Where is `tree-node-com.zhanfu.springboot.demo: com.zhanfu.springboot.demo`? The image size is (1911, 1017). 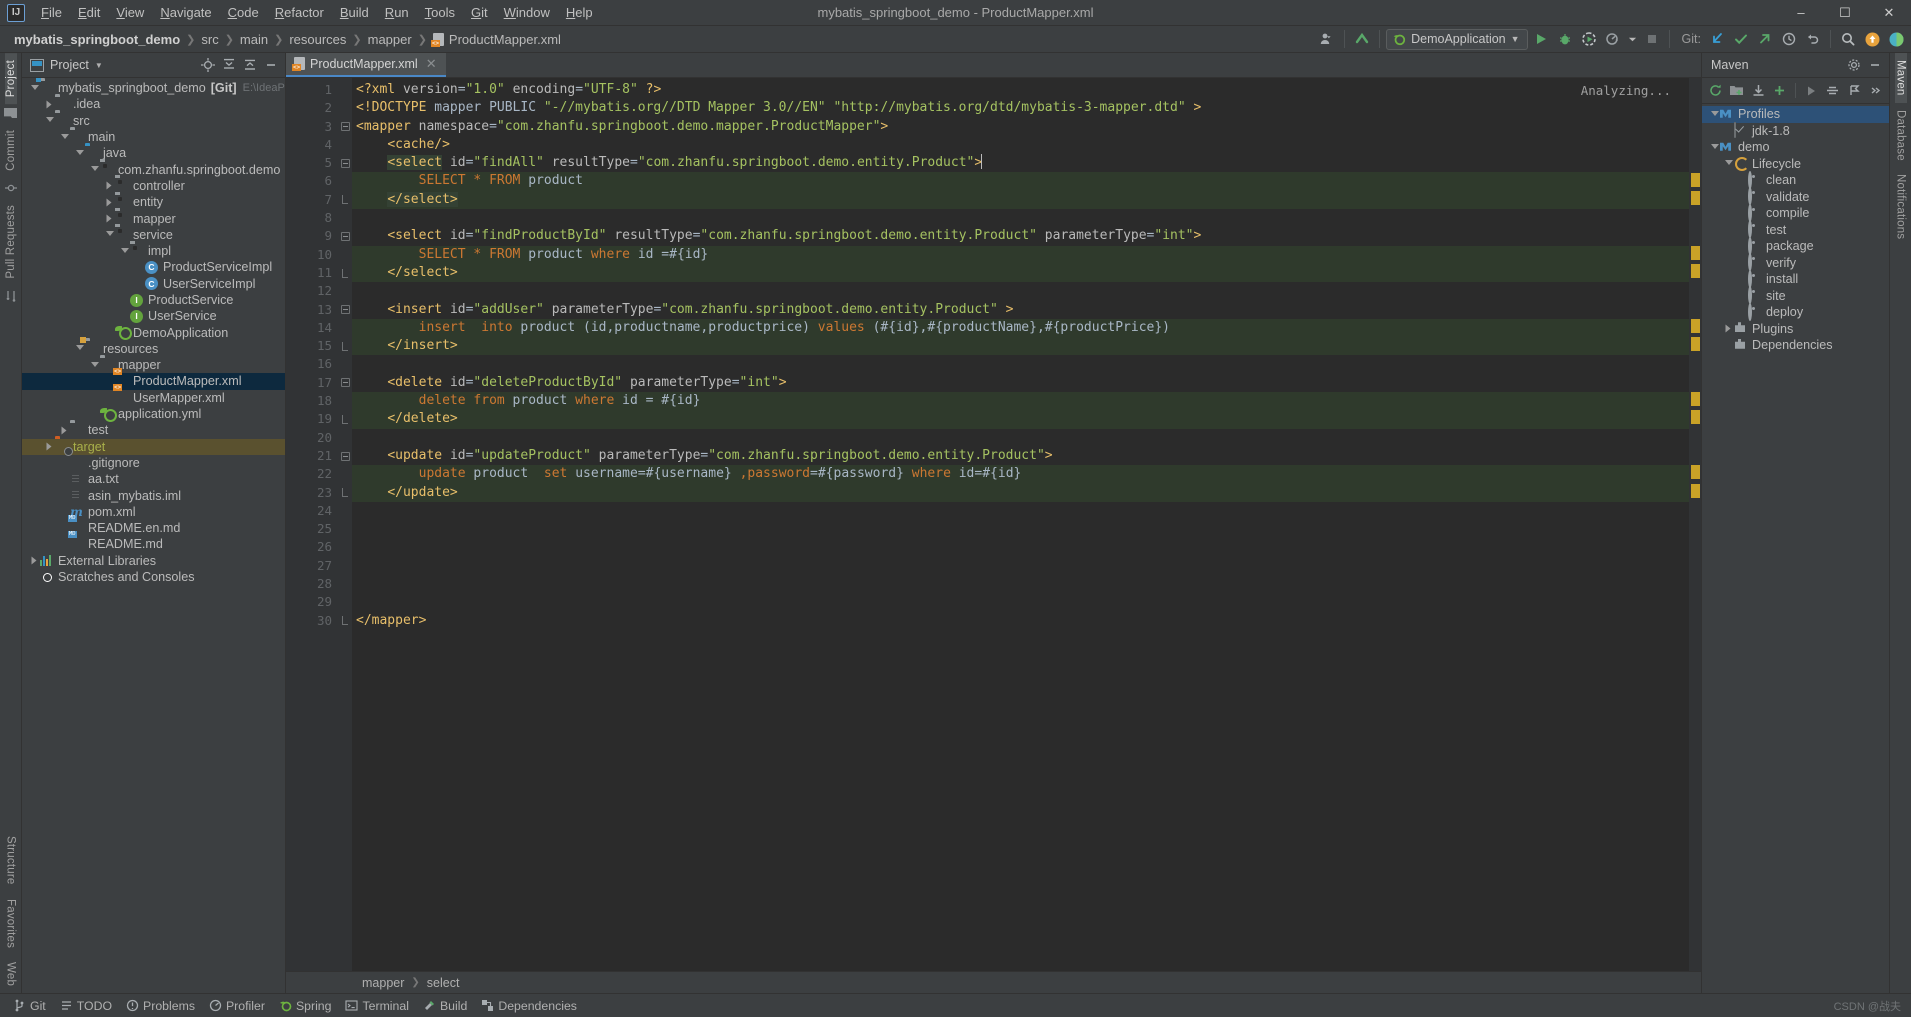 tree-node-com.zhanfu.springboot.demo: com.zhanfu.springboot.demo is located at coordinates (153, 169).